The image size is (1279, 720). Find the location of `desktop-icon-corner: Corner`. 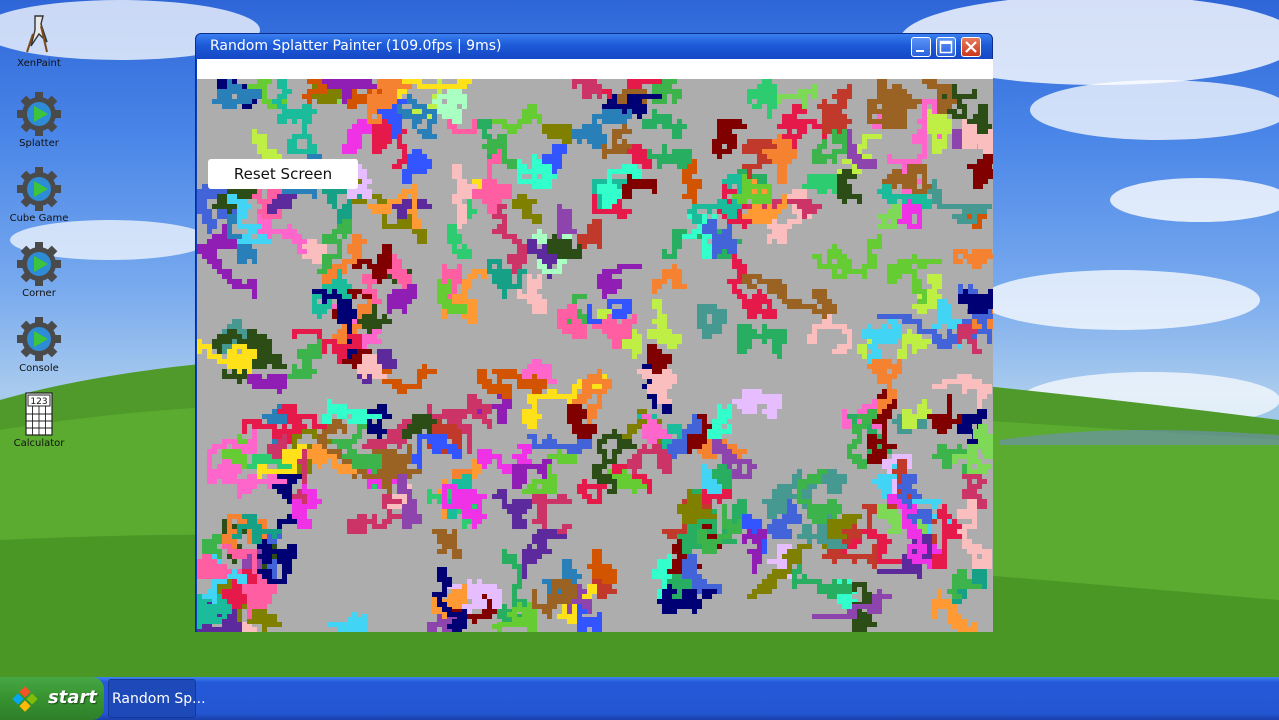

desktop-icon-corner: Corner is located at coordinates (39, 270).